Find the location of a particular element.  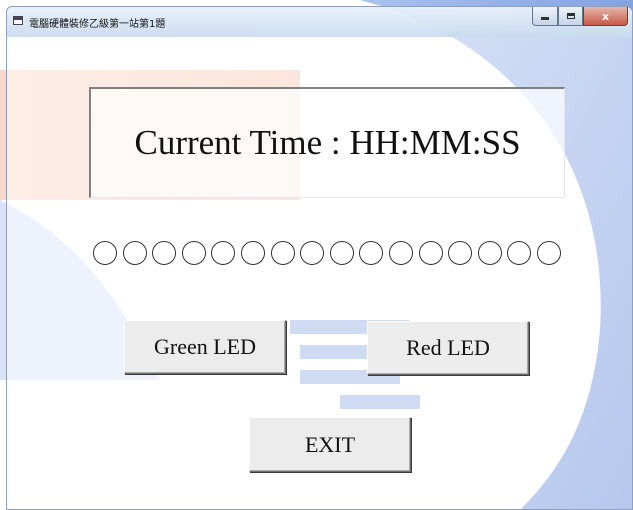

led-indicator-row is located at coordinates (333, 255).